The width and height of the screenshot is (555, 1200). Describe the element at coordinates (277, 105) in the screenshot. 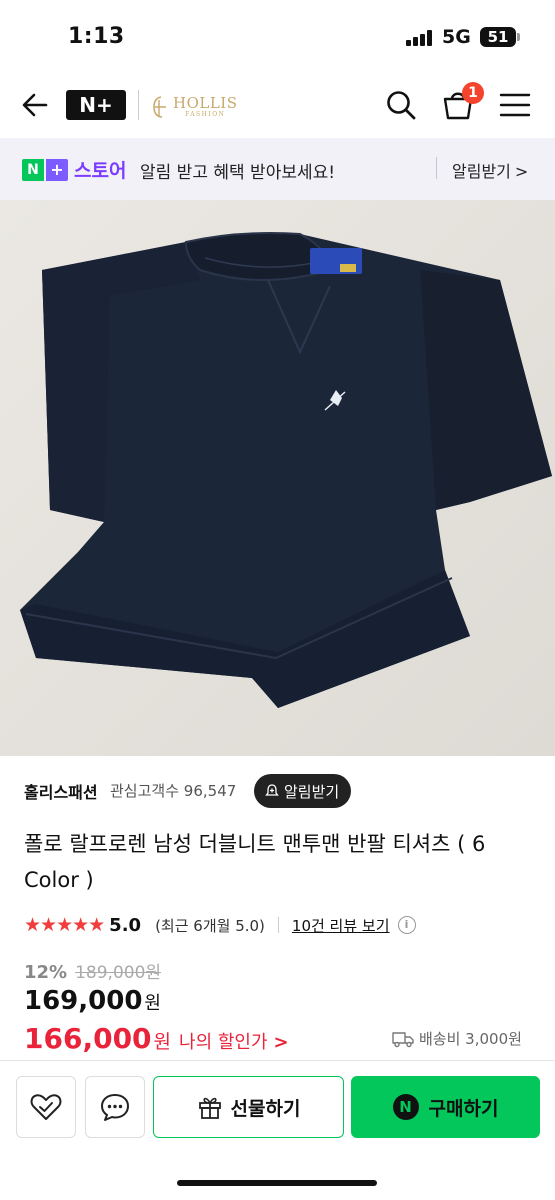

I see `top-nav: N+ HOLLIS FASHION 1` at that location.